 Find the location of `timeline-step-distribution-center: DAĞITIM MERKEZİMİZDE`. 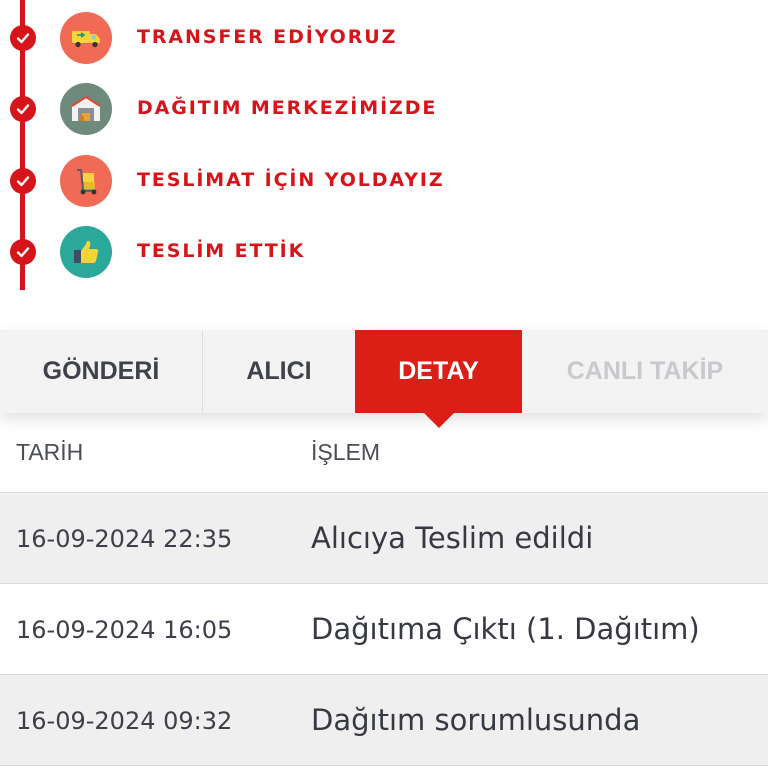

timeline-step-distribution-center: DAĞITIM MERKEZİMİZDE is located at coordinates (384, 109).